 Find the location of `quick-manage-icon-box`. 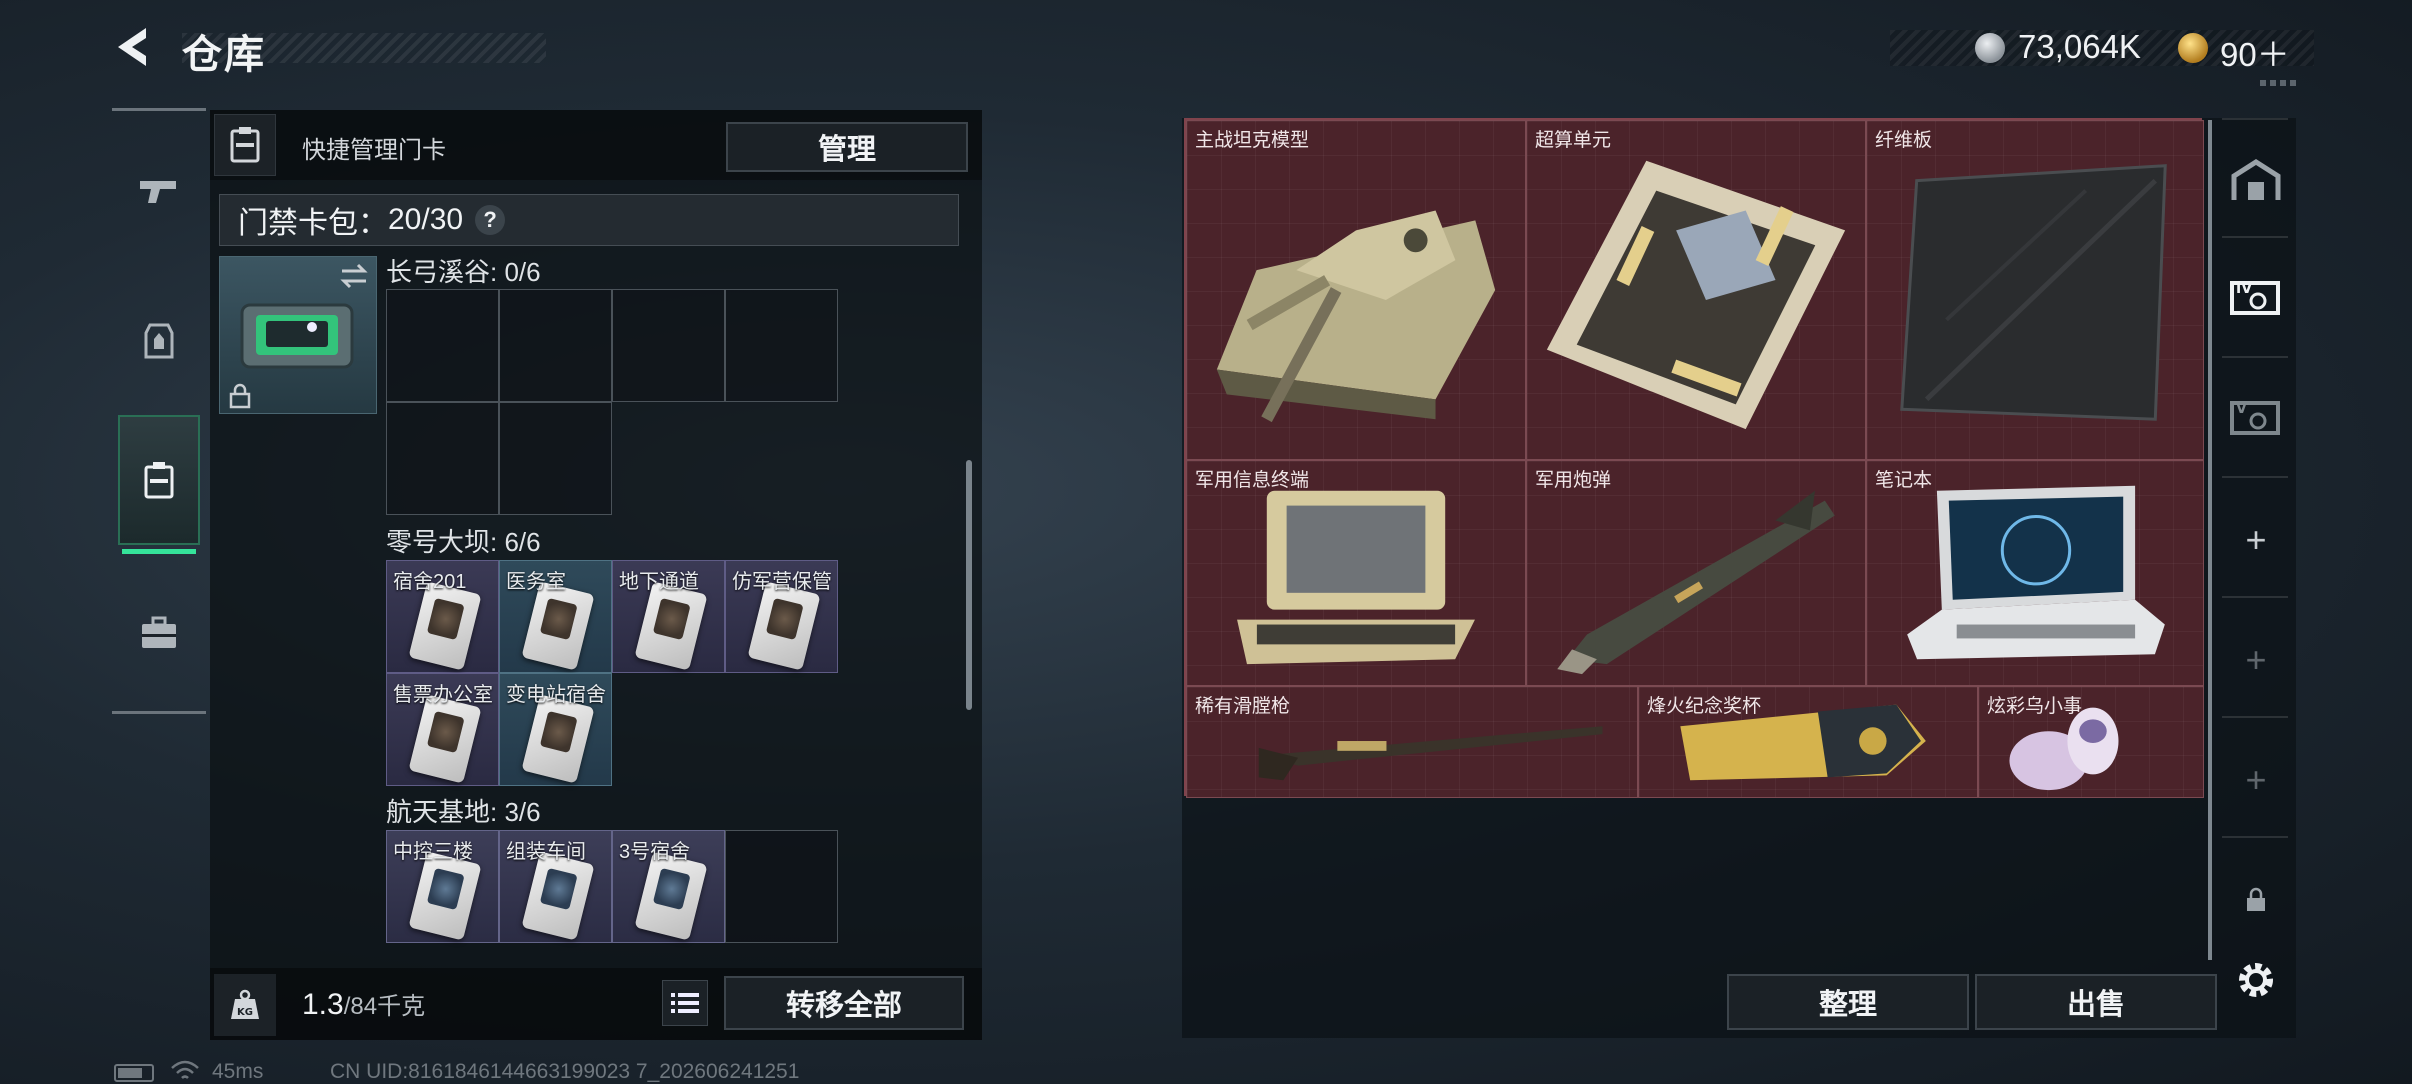

quick-manage-icon-box is located at coordinates (245, 145).